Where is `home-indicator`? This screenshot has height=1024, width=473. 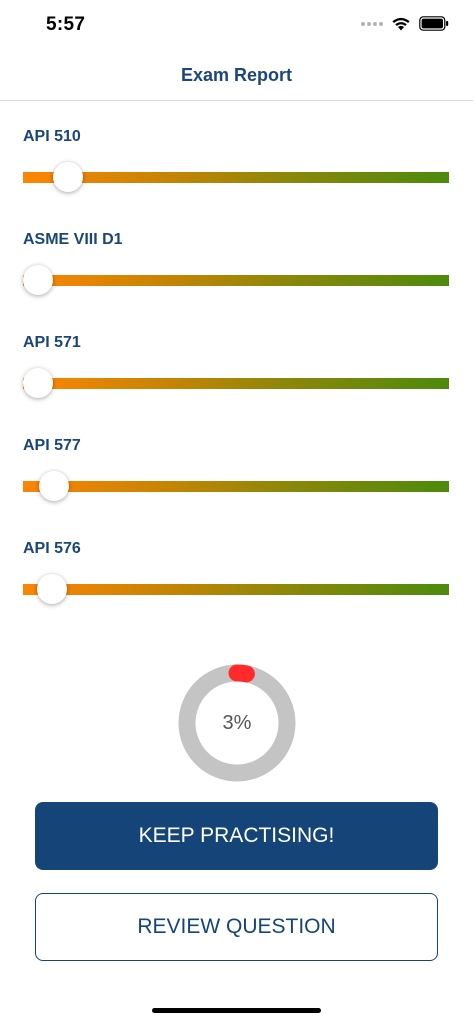 home-indicator is located at coordinates (236, 1010).